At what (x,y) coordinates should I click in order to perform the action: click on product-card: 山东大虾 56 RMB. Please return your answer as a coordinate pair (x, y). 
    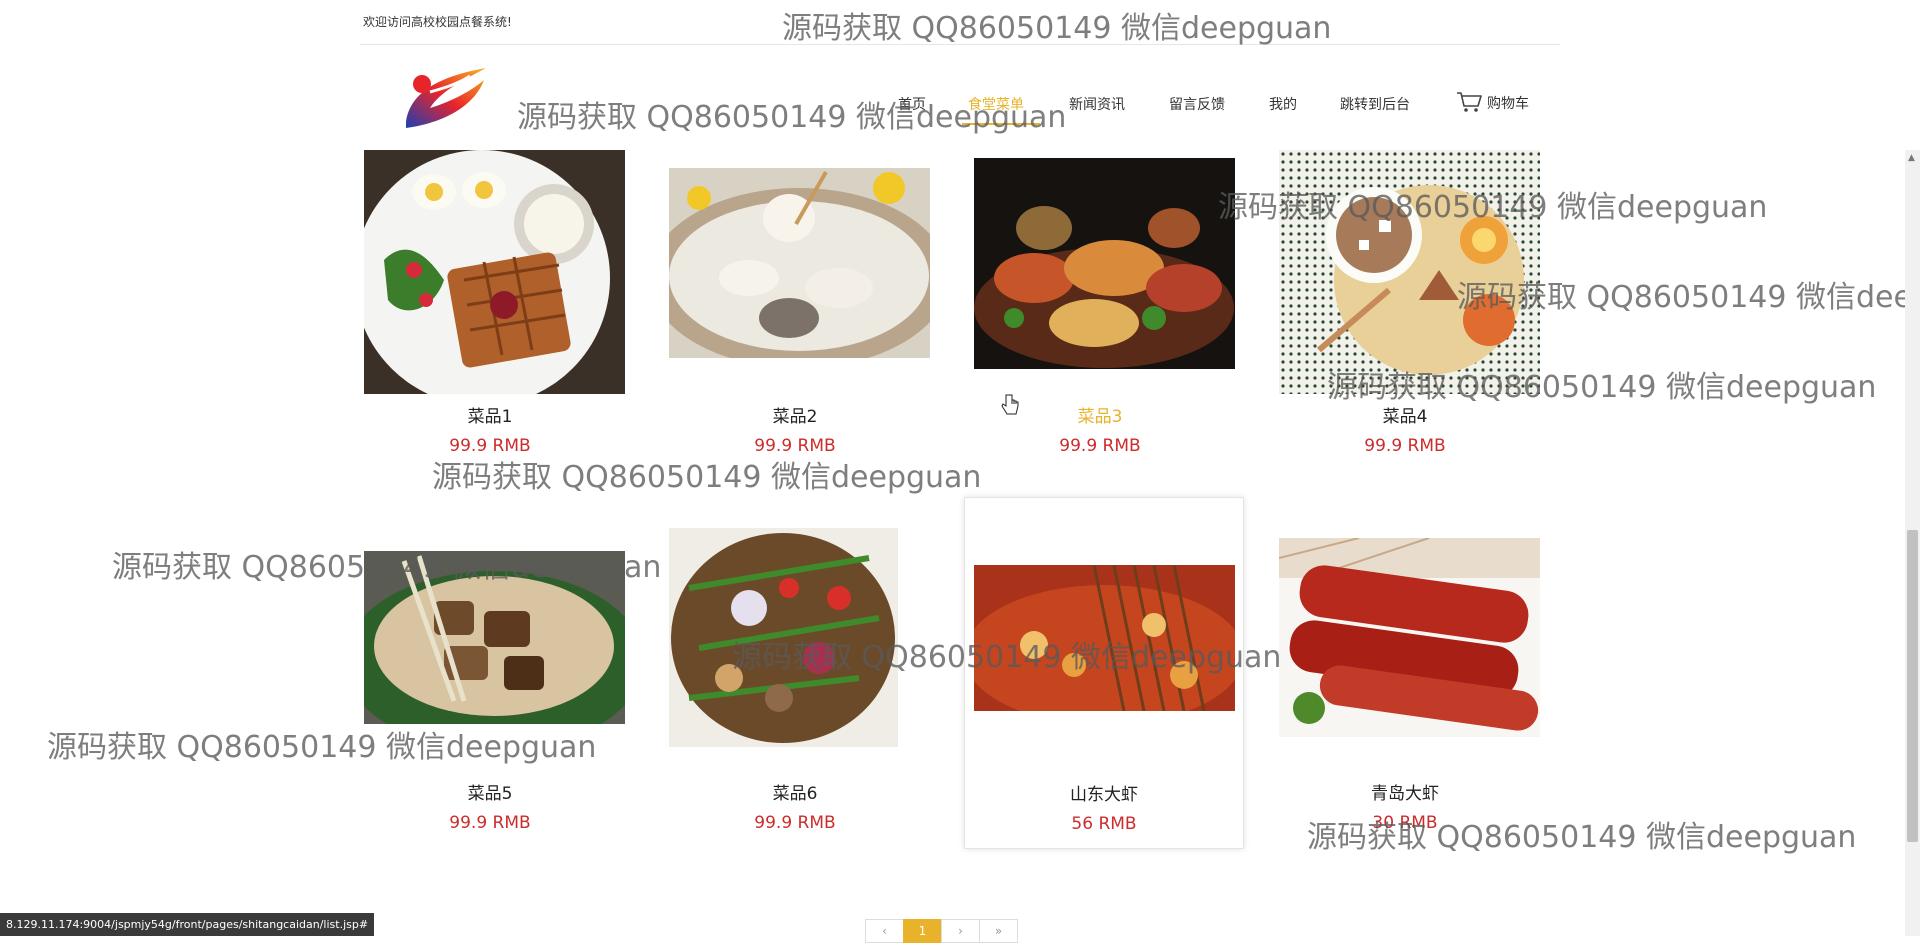
    Looking at the image, I should click on (1104, 673).